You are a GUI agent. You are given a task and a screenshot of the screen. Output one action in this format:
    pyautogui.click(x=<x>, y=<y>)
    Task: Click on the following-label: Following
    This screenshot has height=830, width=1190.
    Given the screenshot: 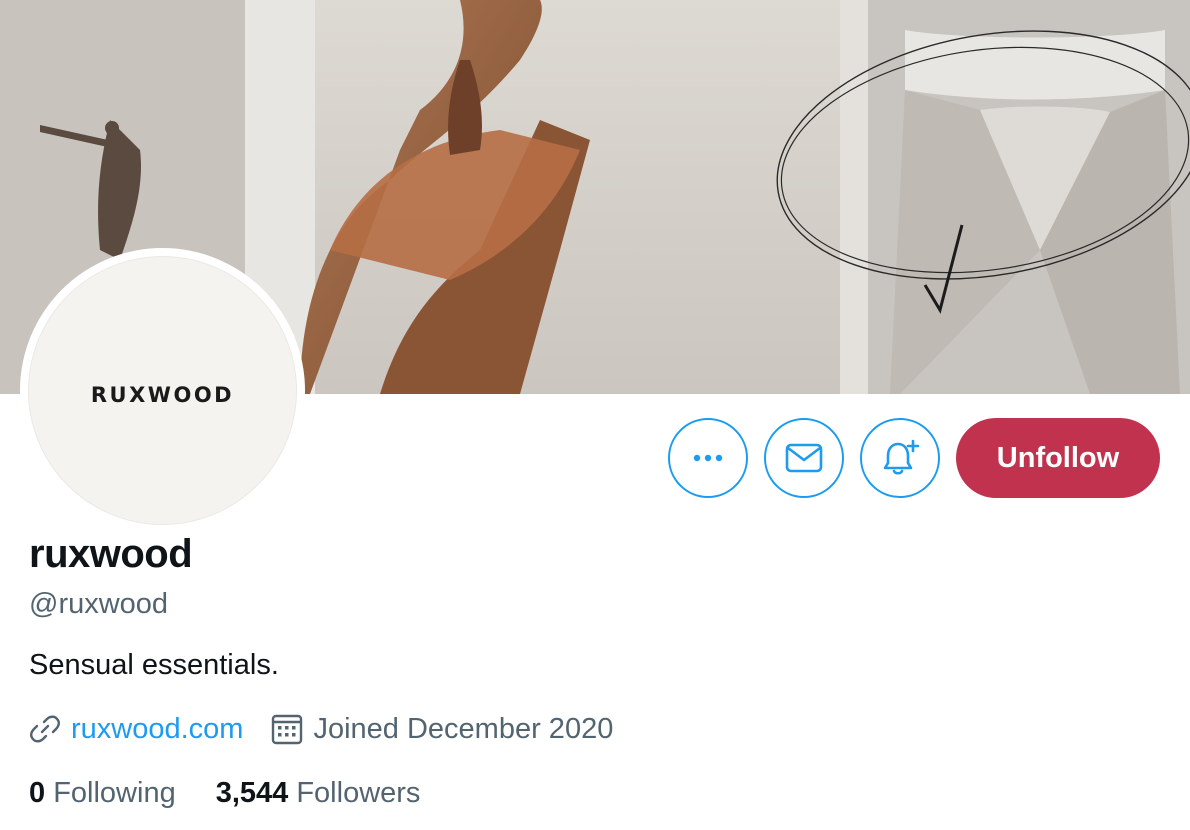 What is the action you would take?
    pyautogui.click(x=114, y=793)
    